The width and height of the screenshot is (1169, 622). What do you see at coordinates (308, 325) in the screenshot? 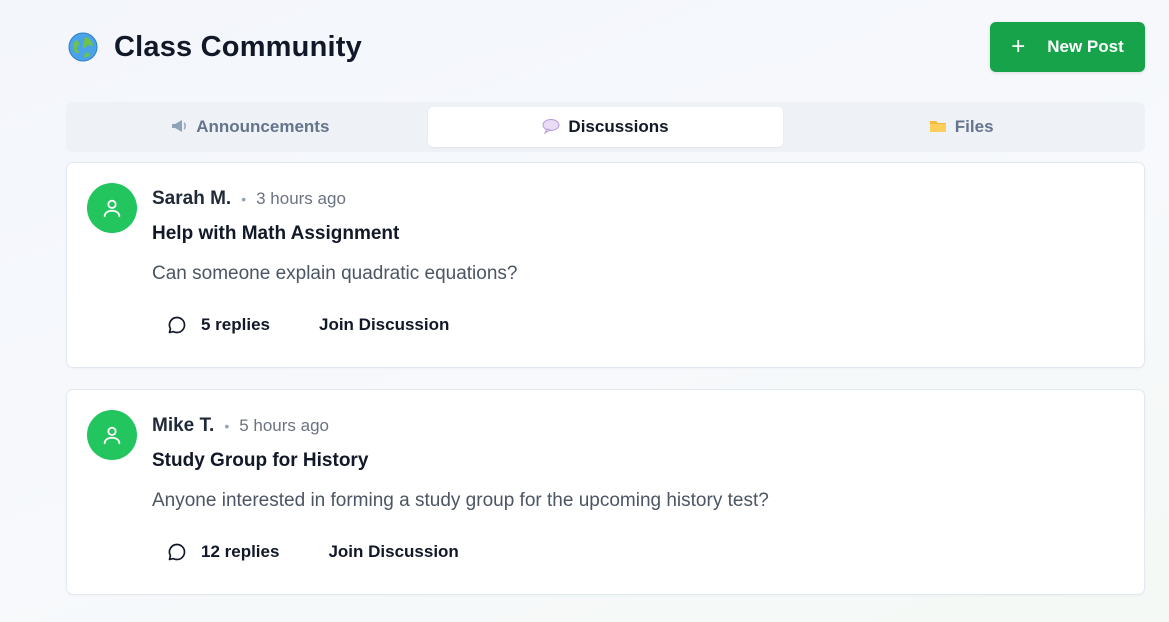
I see `post-actions: 5 replies Join Discussion` at bounding box center [308, 325].